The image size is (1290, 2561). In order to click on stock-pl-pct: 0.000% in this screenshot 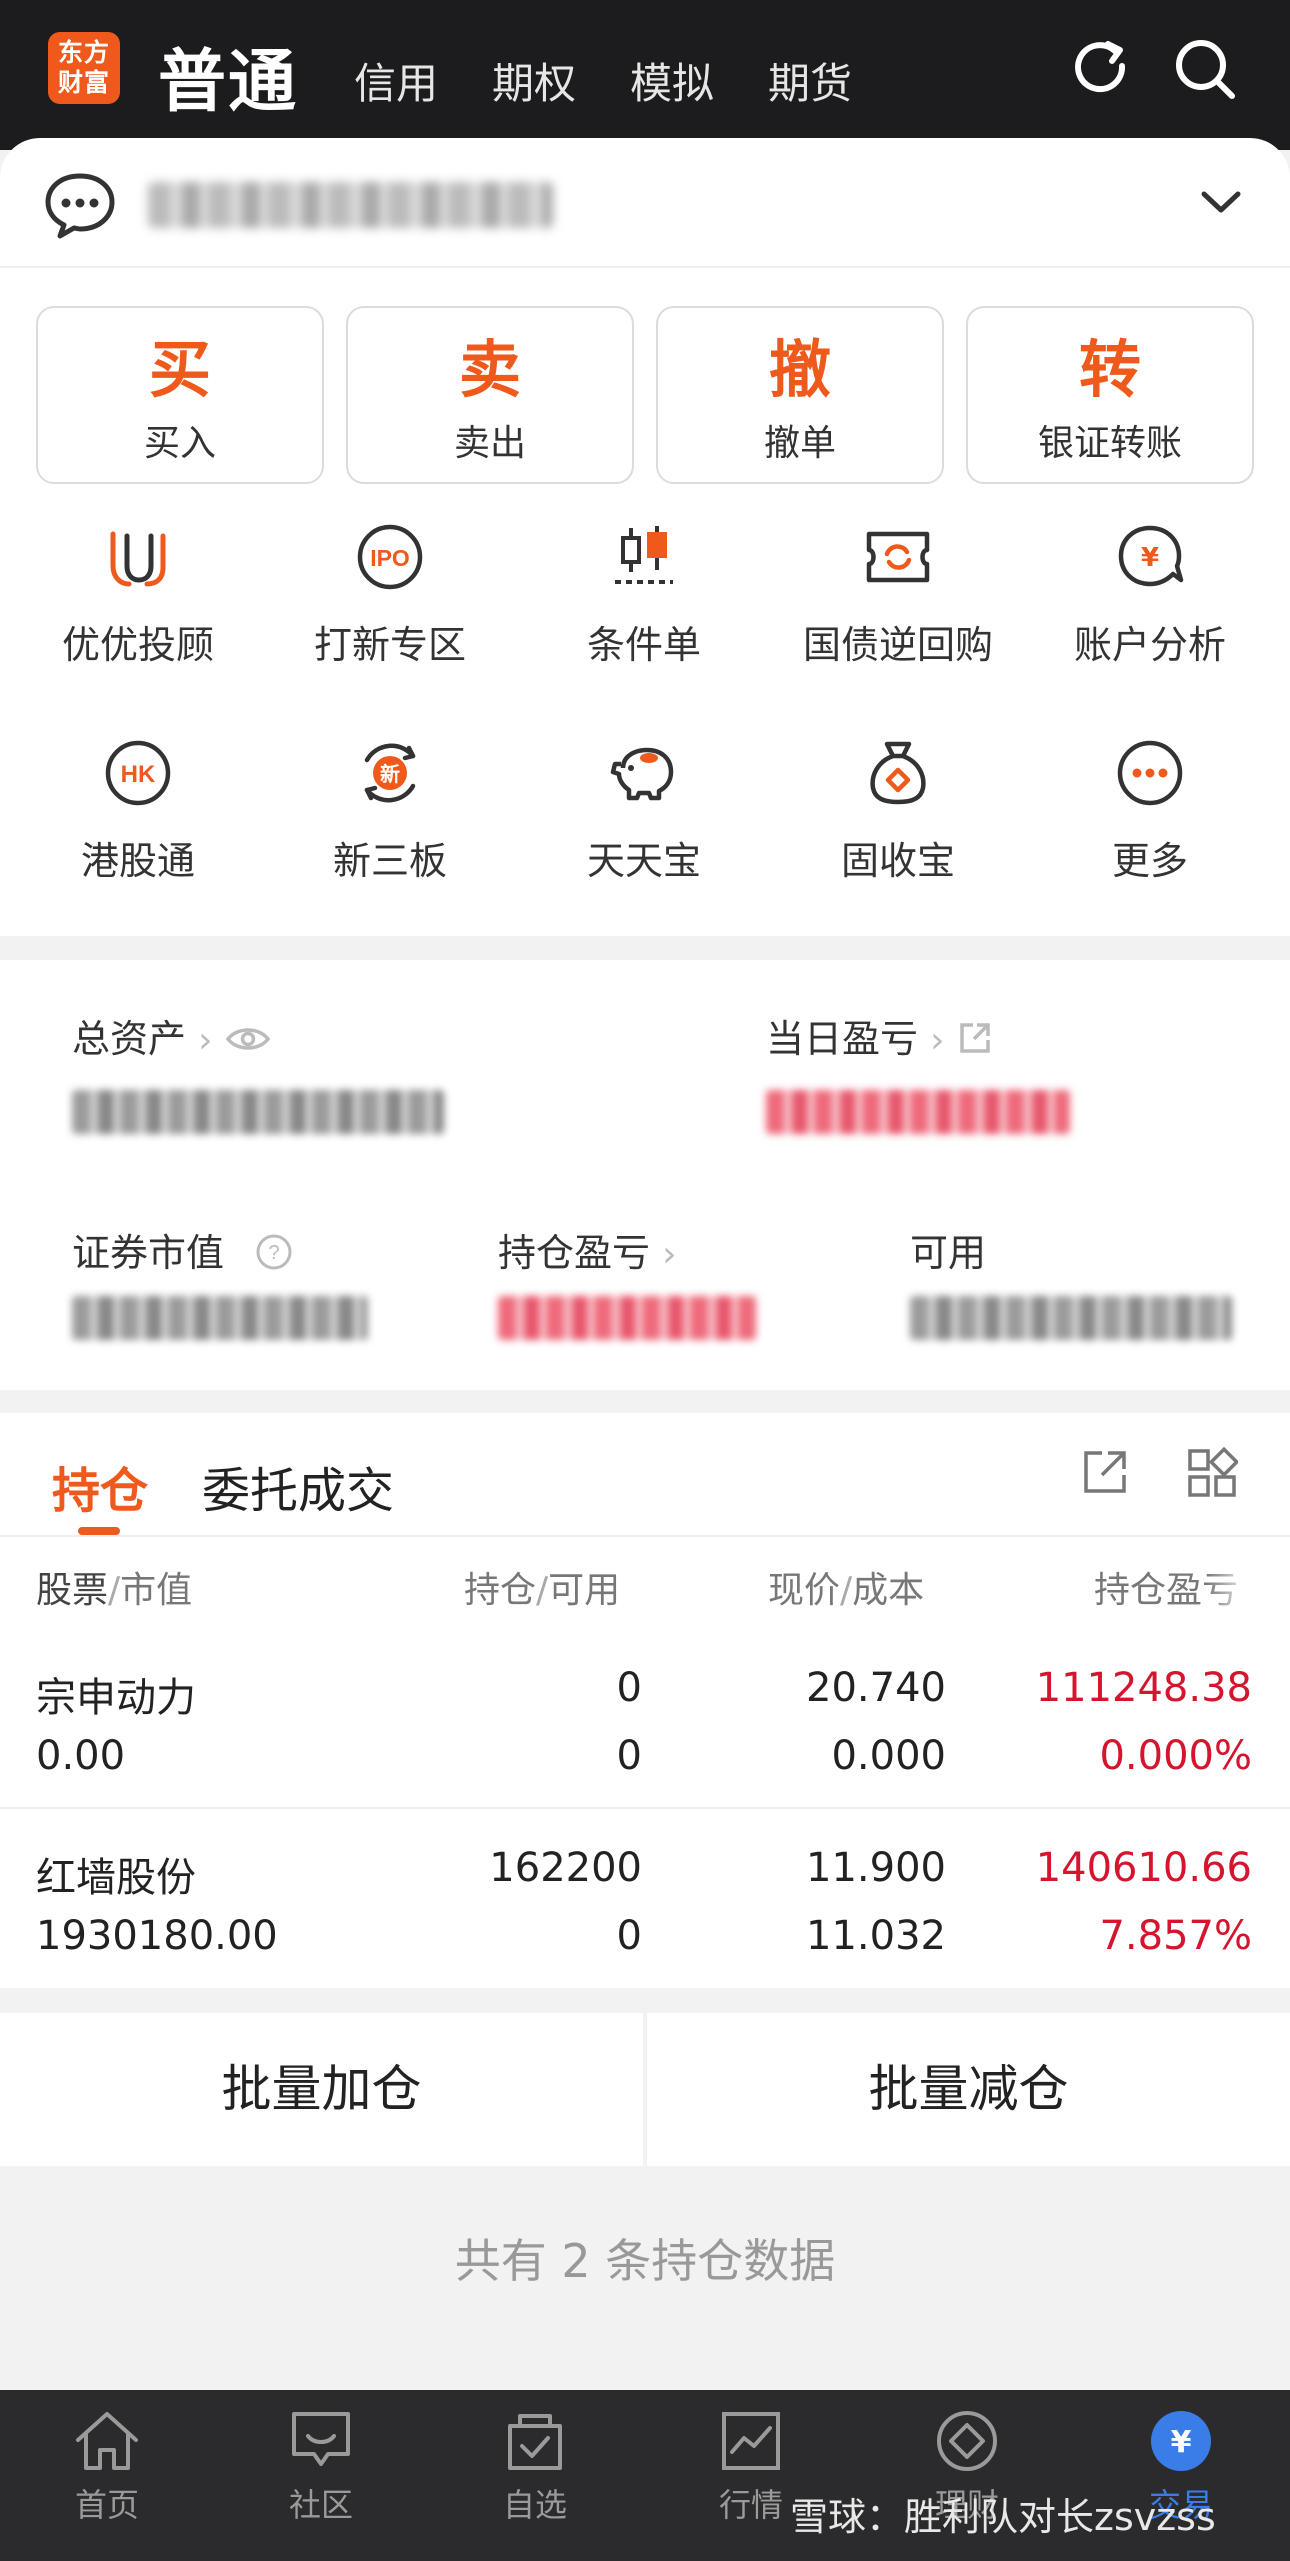, I will do `click(1175, 1756)`.